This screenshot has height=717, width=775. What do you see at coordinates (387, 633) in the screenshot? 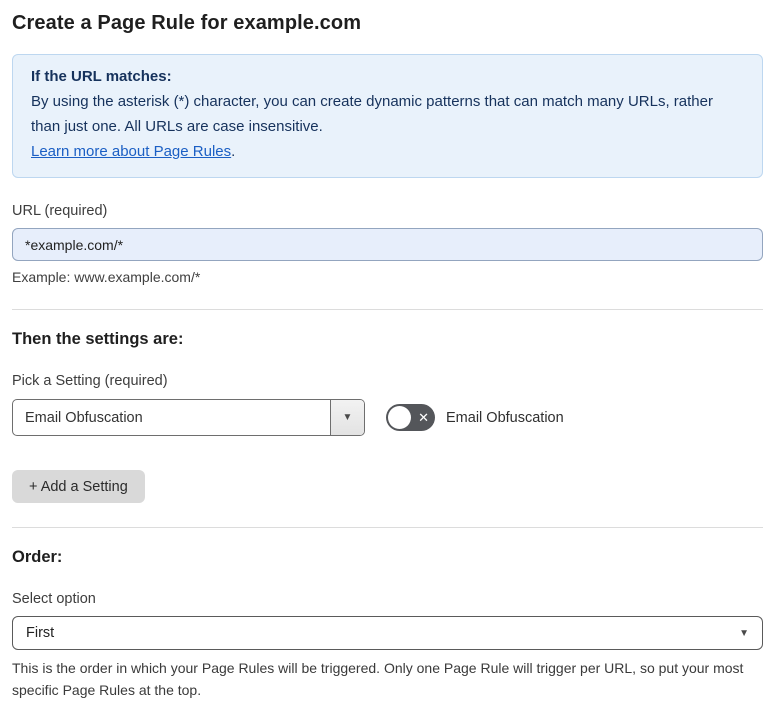
I see `order-select: First ▼` at bounding box center [387, 633].